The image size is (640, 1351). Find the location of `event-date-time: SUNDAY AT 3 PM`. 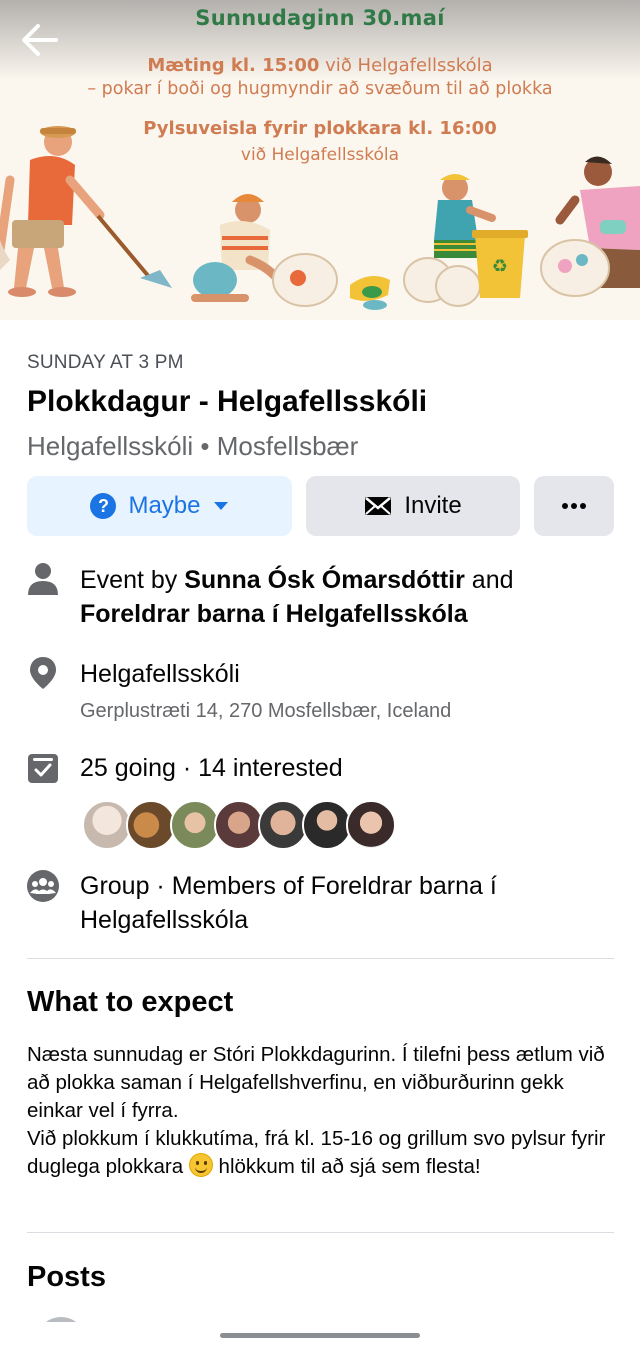

event-date-time: SUNDAY AT 3 PM is located at coordinates (105, 362).